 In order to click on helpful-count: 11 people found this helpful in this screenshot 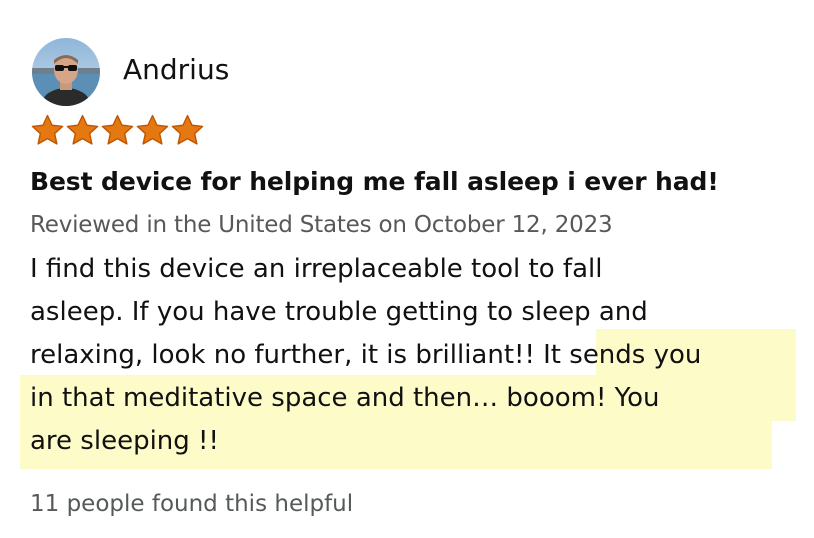, I will do `click(192, 504)`.